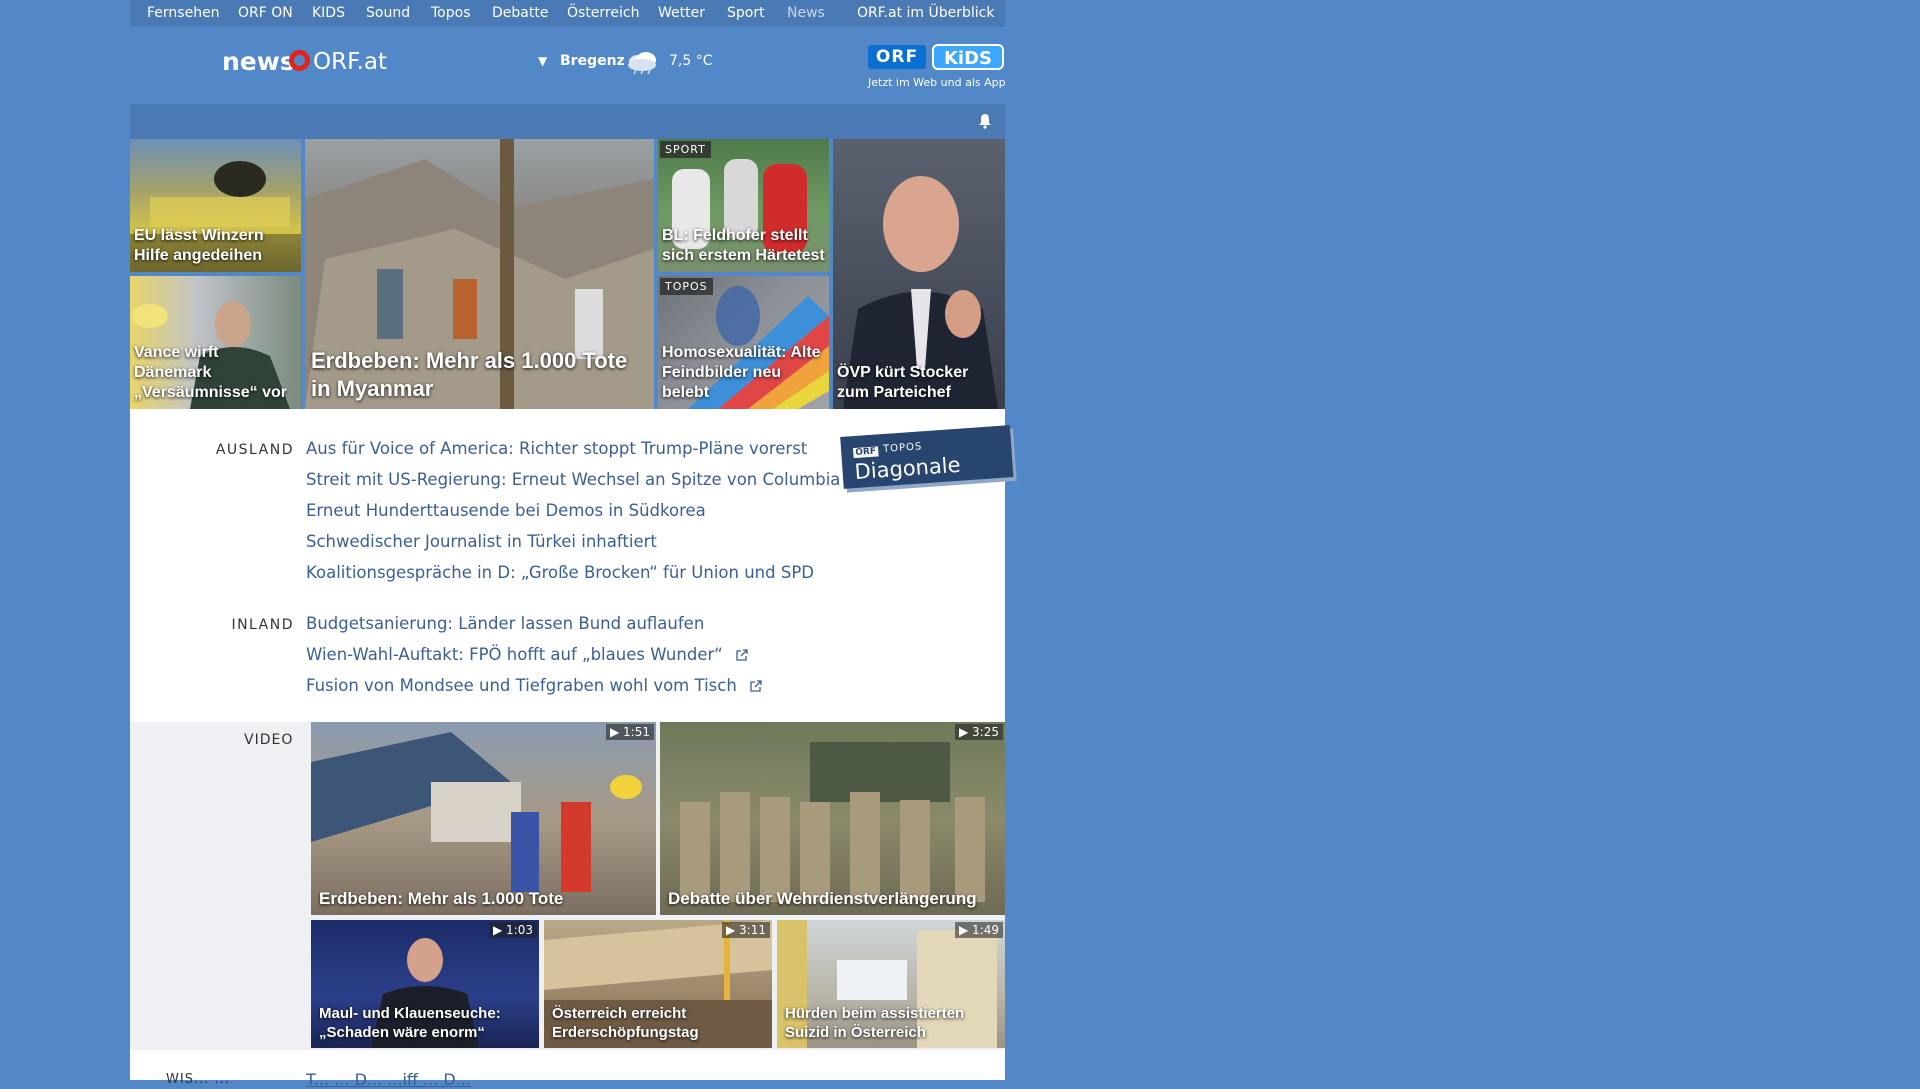 This screenshot has width=1920, height=1089. Describe the element at coordinates (388, 13) in the screenshot. I see `nav-sound: Sound` at that location.